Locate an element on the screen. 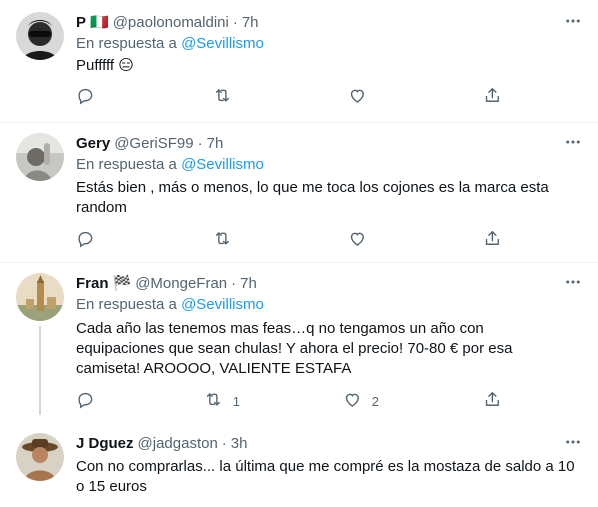 This screenshot has height=507, width=598. tweet-text: Pufffff 😑 is located at coordinates (105, 65).